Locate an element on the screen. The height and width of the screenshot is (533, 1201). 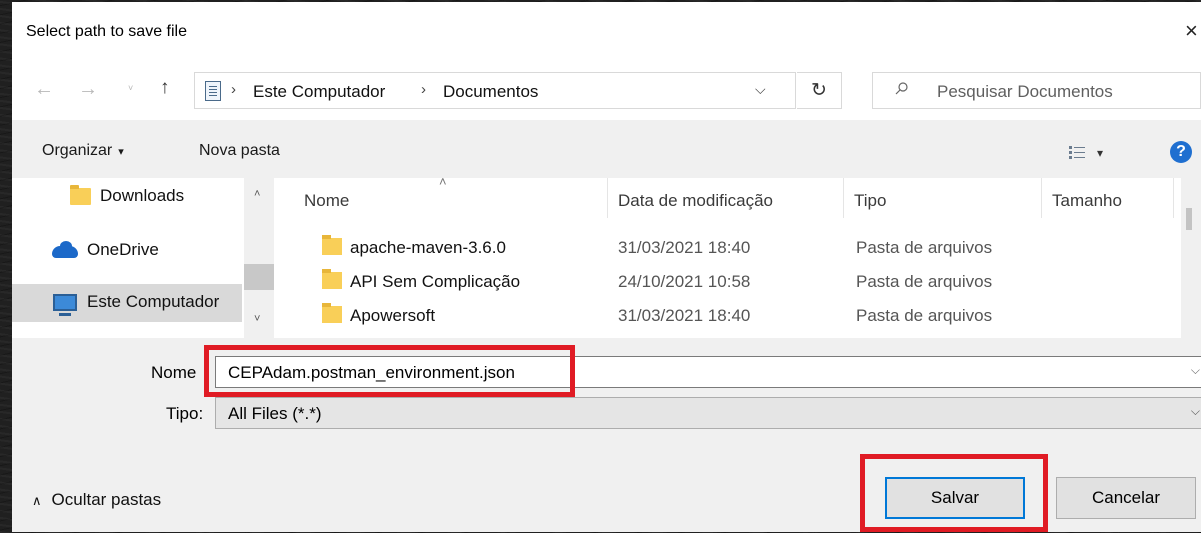
forward-arrow-icon: → is located at coordinates (88, 89).